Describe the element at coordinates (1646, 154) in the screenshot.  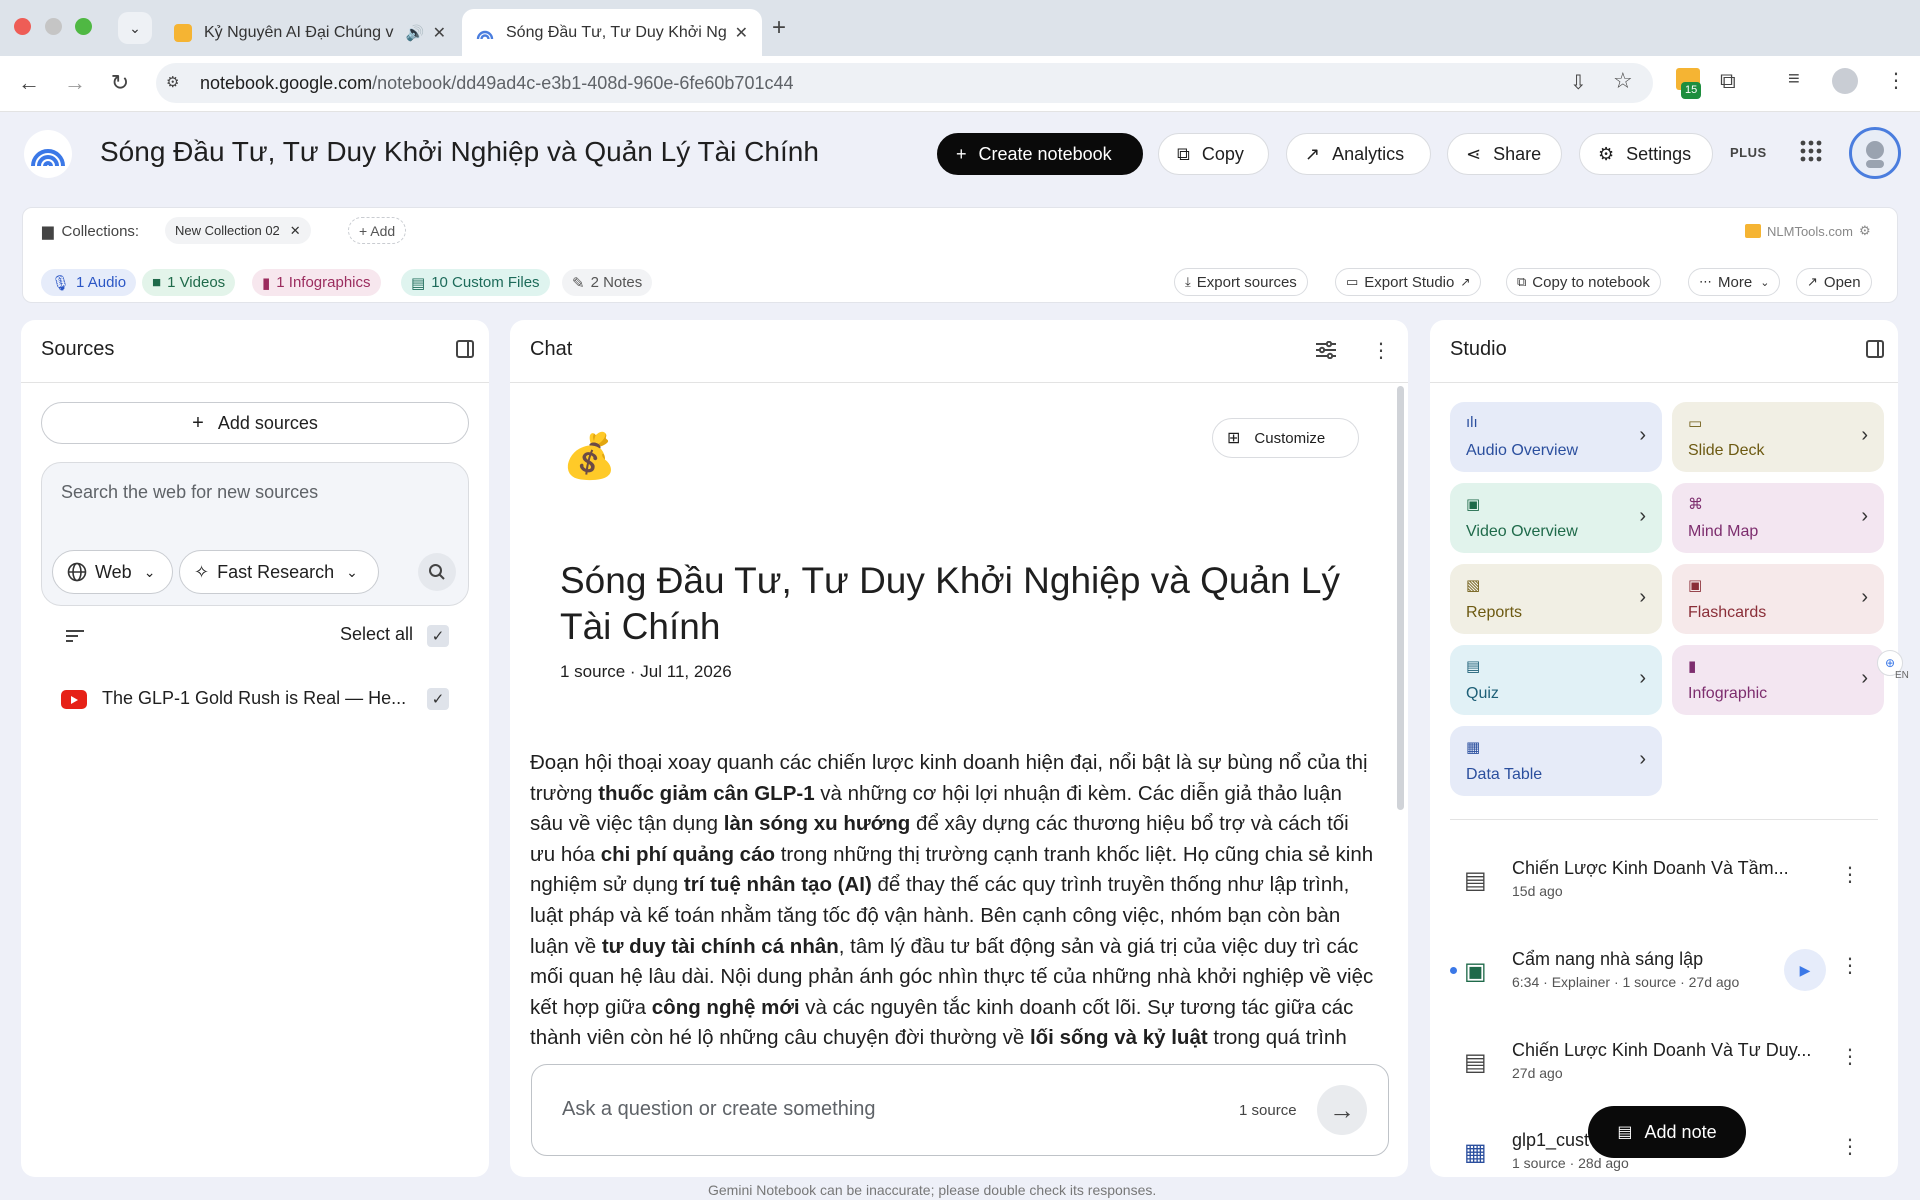
I see `settings-button: ⚙ Settings` at that location.